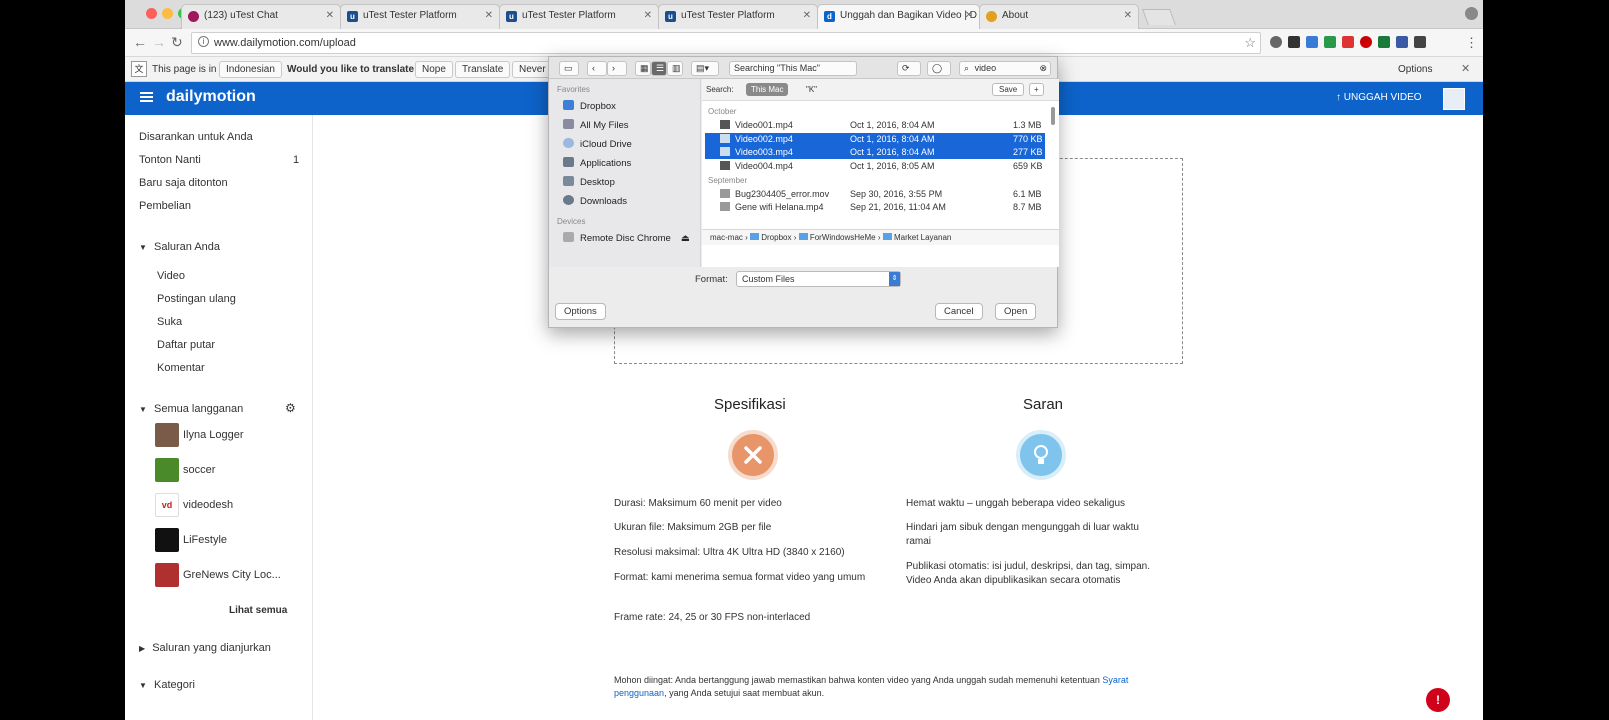 The height and width of the screenshot is (720, 1609). Describe the element at coordinates (643, 68) in the screenshot. I see `icon-view-button: ▦` at that location.